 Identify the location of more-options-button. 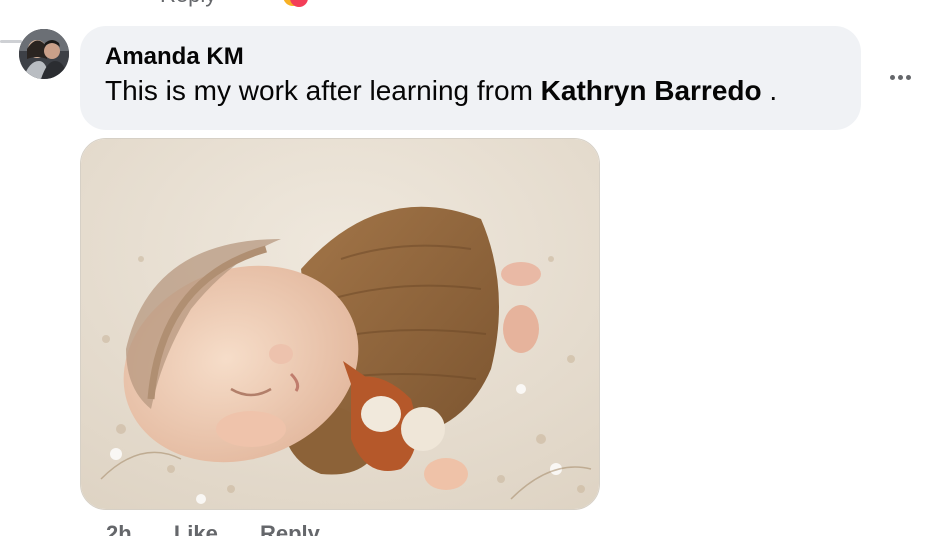
(900, 77).